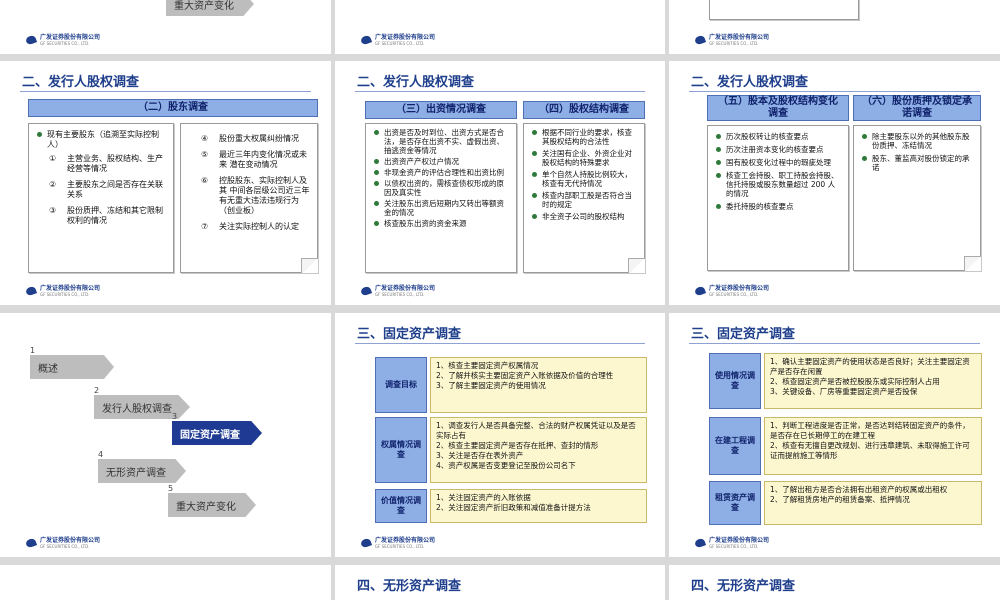 The image size is (1000, 600). What do you see at coordinates (834, 582) in the screenshot?
I see `slide-thumb-r4-right: 四、无形资产调查` at bounding box center [834, 582].